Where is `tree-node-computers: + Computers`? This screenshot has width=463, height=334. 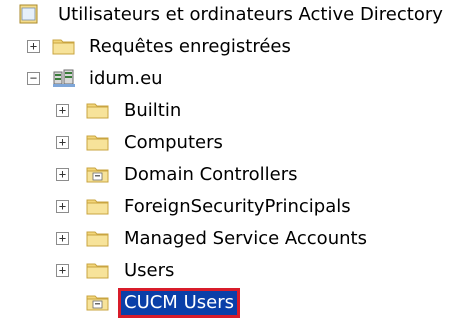
tree-node-computers: + Computers is located at coordinates (231, 144).